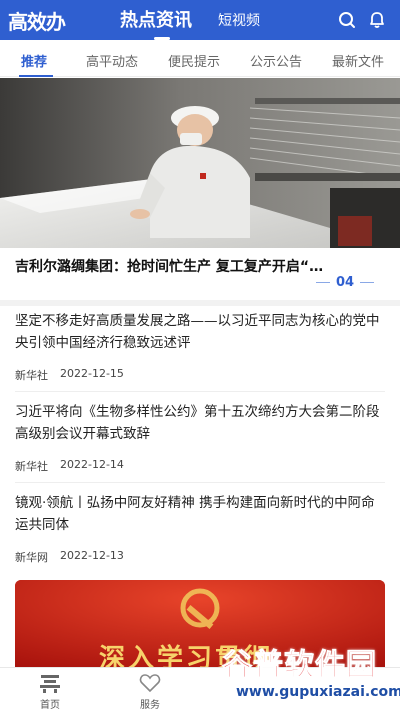 This screenshot has height=711, width=400. What do you see at coordinates (31, 557) in the screenshot?
I see `news-source: 新华网` at bounding box center [31, 557].